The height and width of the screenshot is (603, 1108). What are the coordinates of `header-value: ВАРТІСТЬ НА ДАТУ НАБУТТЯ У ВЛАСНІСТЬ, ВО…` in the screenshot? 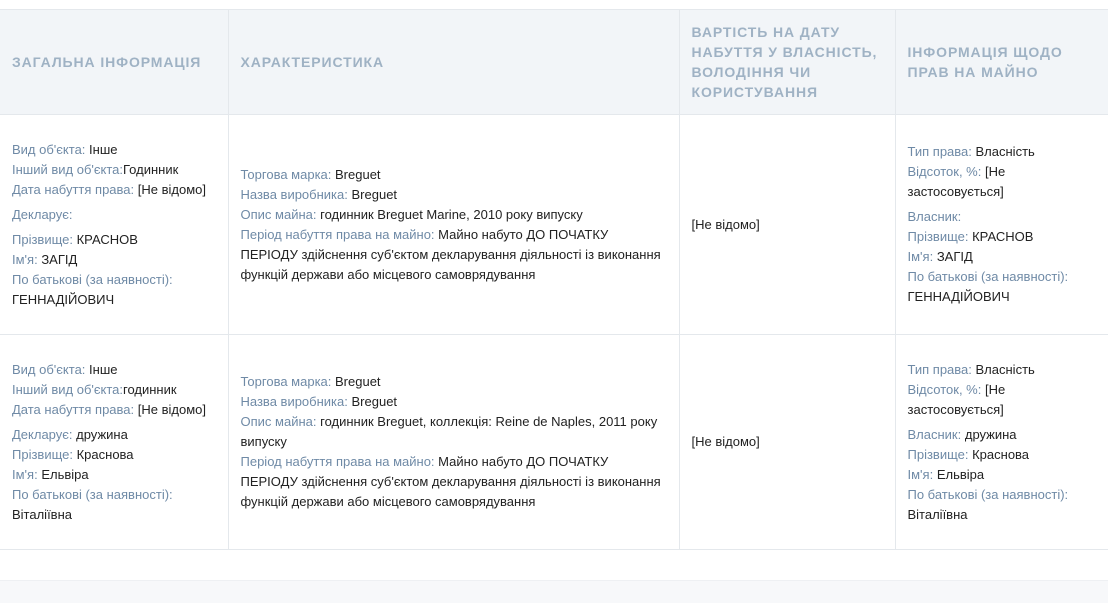 It's located at (787, 62).